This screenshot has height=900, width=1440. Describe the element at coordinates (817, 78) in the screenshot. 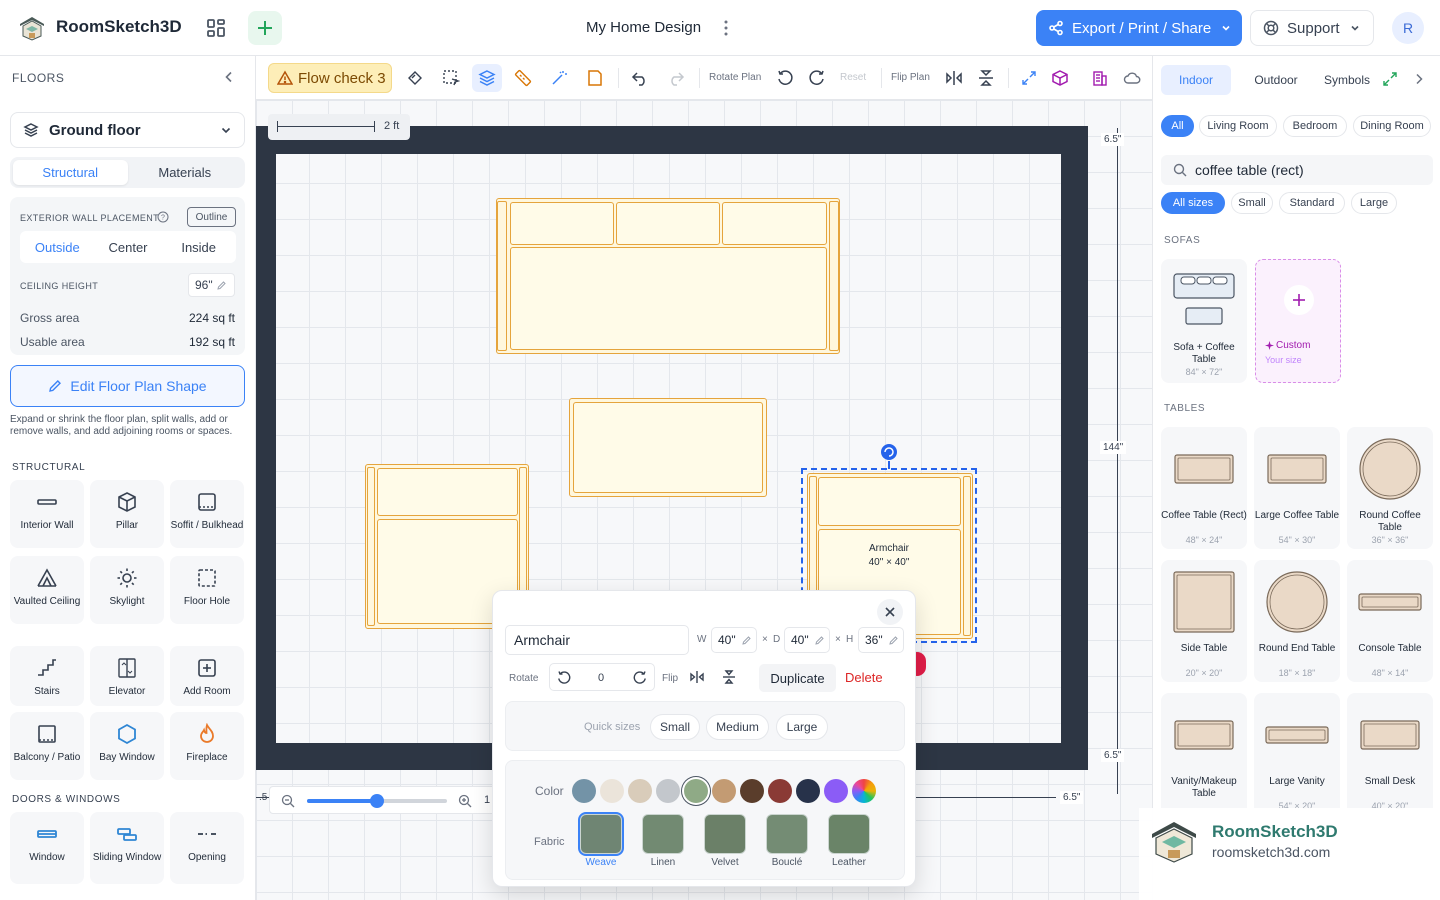

I see `rotate-plan-cw-button` at that location.